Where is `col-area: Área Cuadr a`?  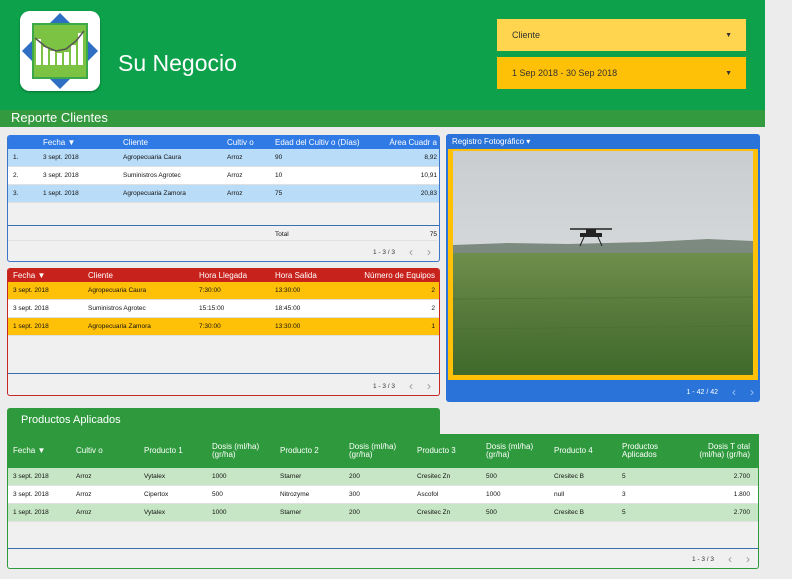
col-area: Área Cuadr a is located at coordinates (411, 142).